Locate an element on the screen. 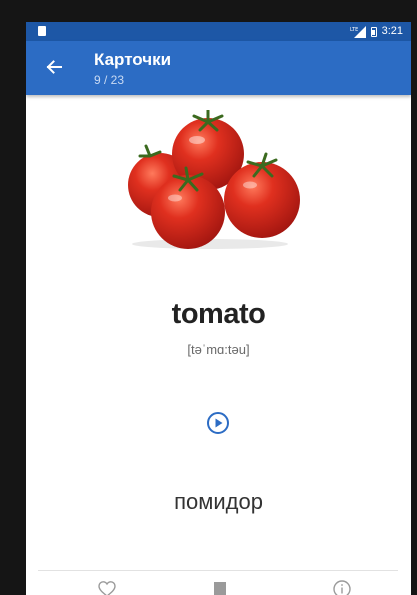 The image size is (417, 595). bottom-nav is located at coordinates (218, 582).